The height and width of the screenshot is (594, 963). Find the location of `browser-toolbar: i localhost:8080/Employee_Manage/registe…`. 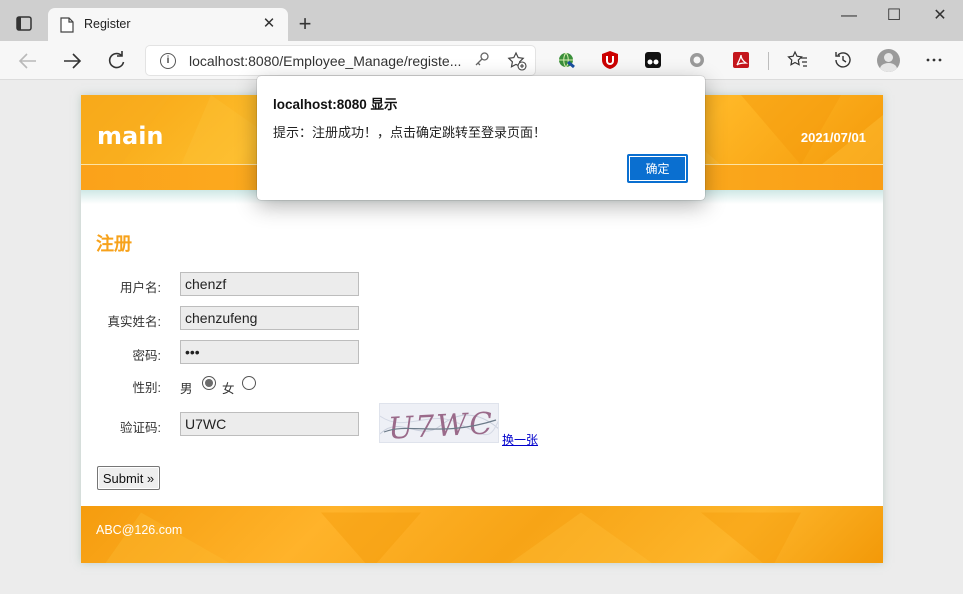

browser-toolbar: i localhost:8080/Employee_Manage/registe… is located at coordinates (481, 60).